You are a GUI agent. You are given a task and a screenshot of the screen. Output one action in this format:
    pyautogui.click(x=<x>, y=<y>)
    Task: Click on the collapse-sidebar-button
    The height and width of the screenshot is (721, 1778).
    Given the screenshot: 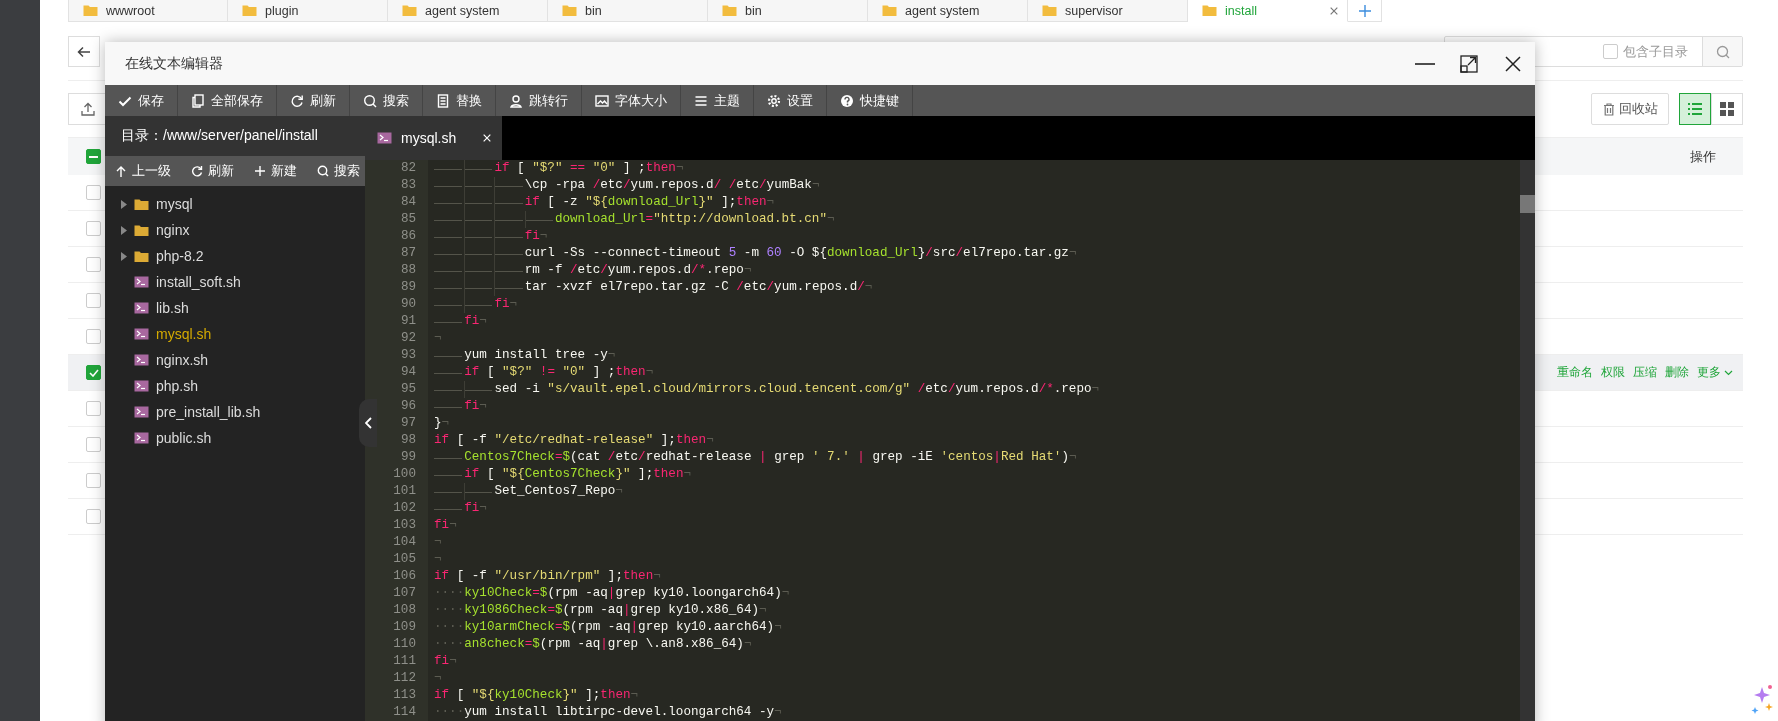 What is the action you would take?
    pyautogui.click(x=368, y=423)
    